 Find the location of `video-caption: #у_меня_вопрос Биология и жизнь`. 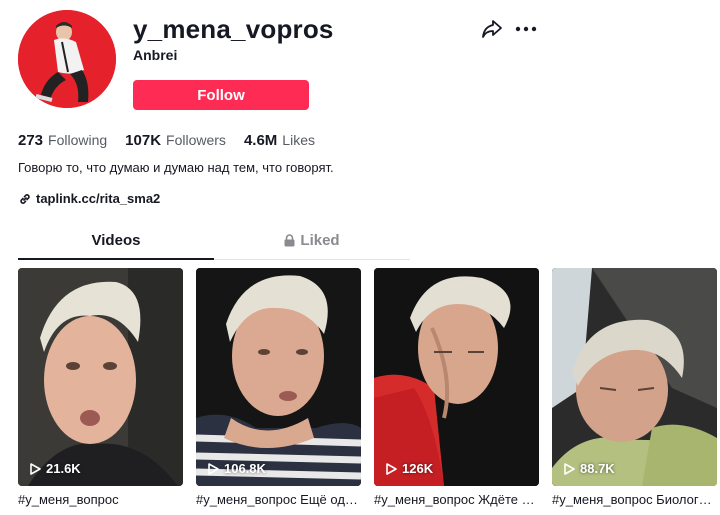

video-caption: #у_меня_вопрос Биология и жизнь is located at coordinates (634, 499).